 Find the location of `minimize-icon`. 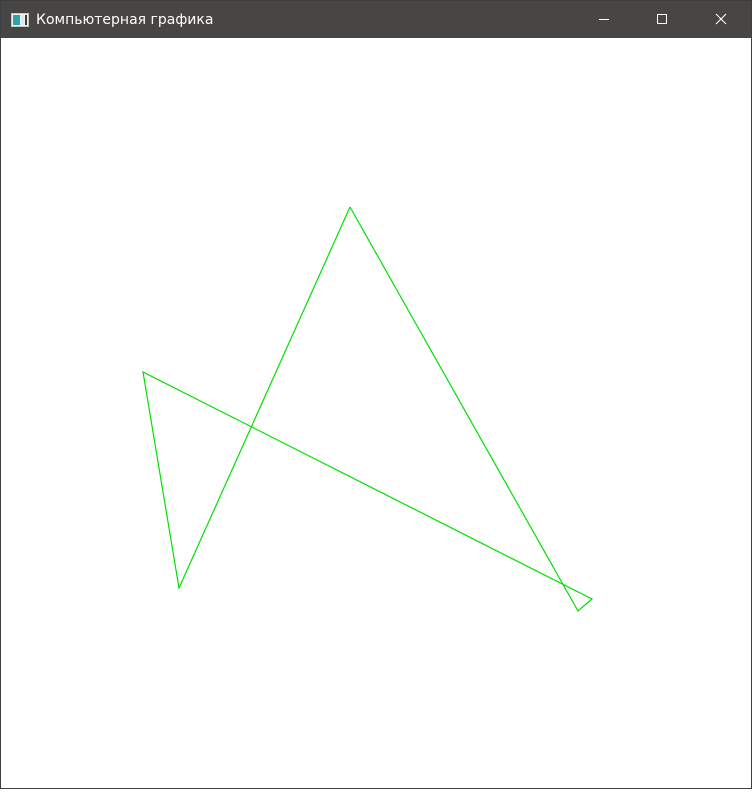

minimize-icon is located at coordinates (604, 19).